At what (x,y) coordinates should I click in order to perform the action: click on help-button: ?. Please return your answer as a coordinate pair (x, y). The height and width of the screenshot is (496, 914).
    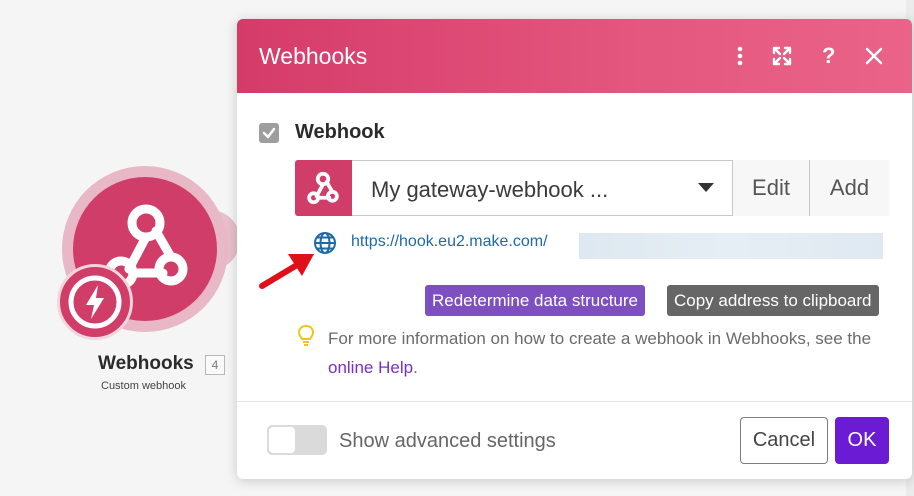
    Looking at the image, I should click on (829, 56).